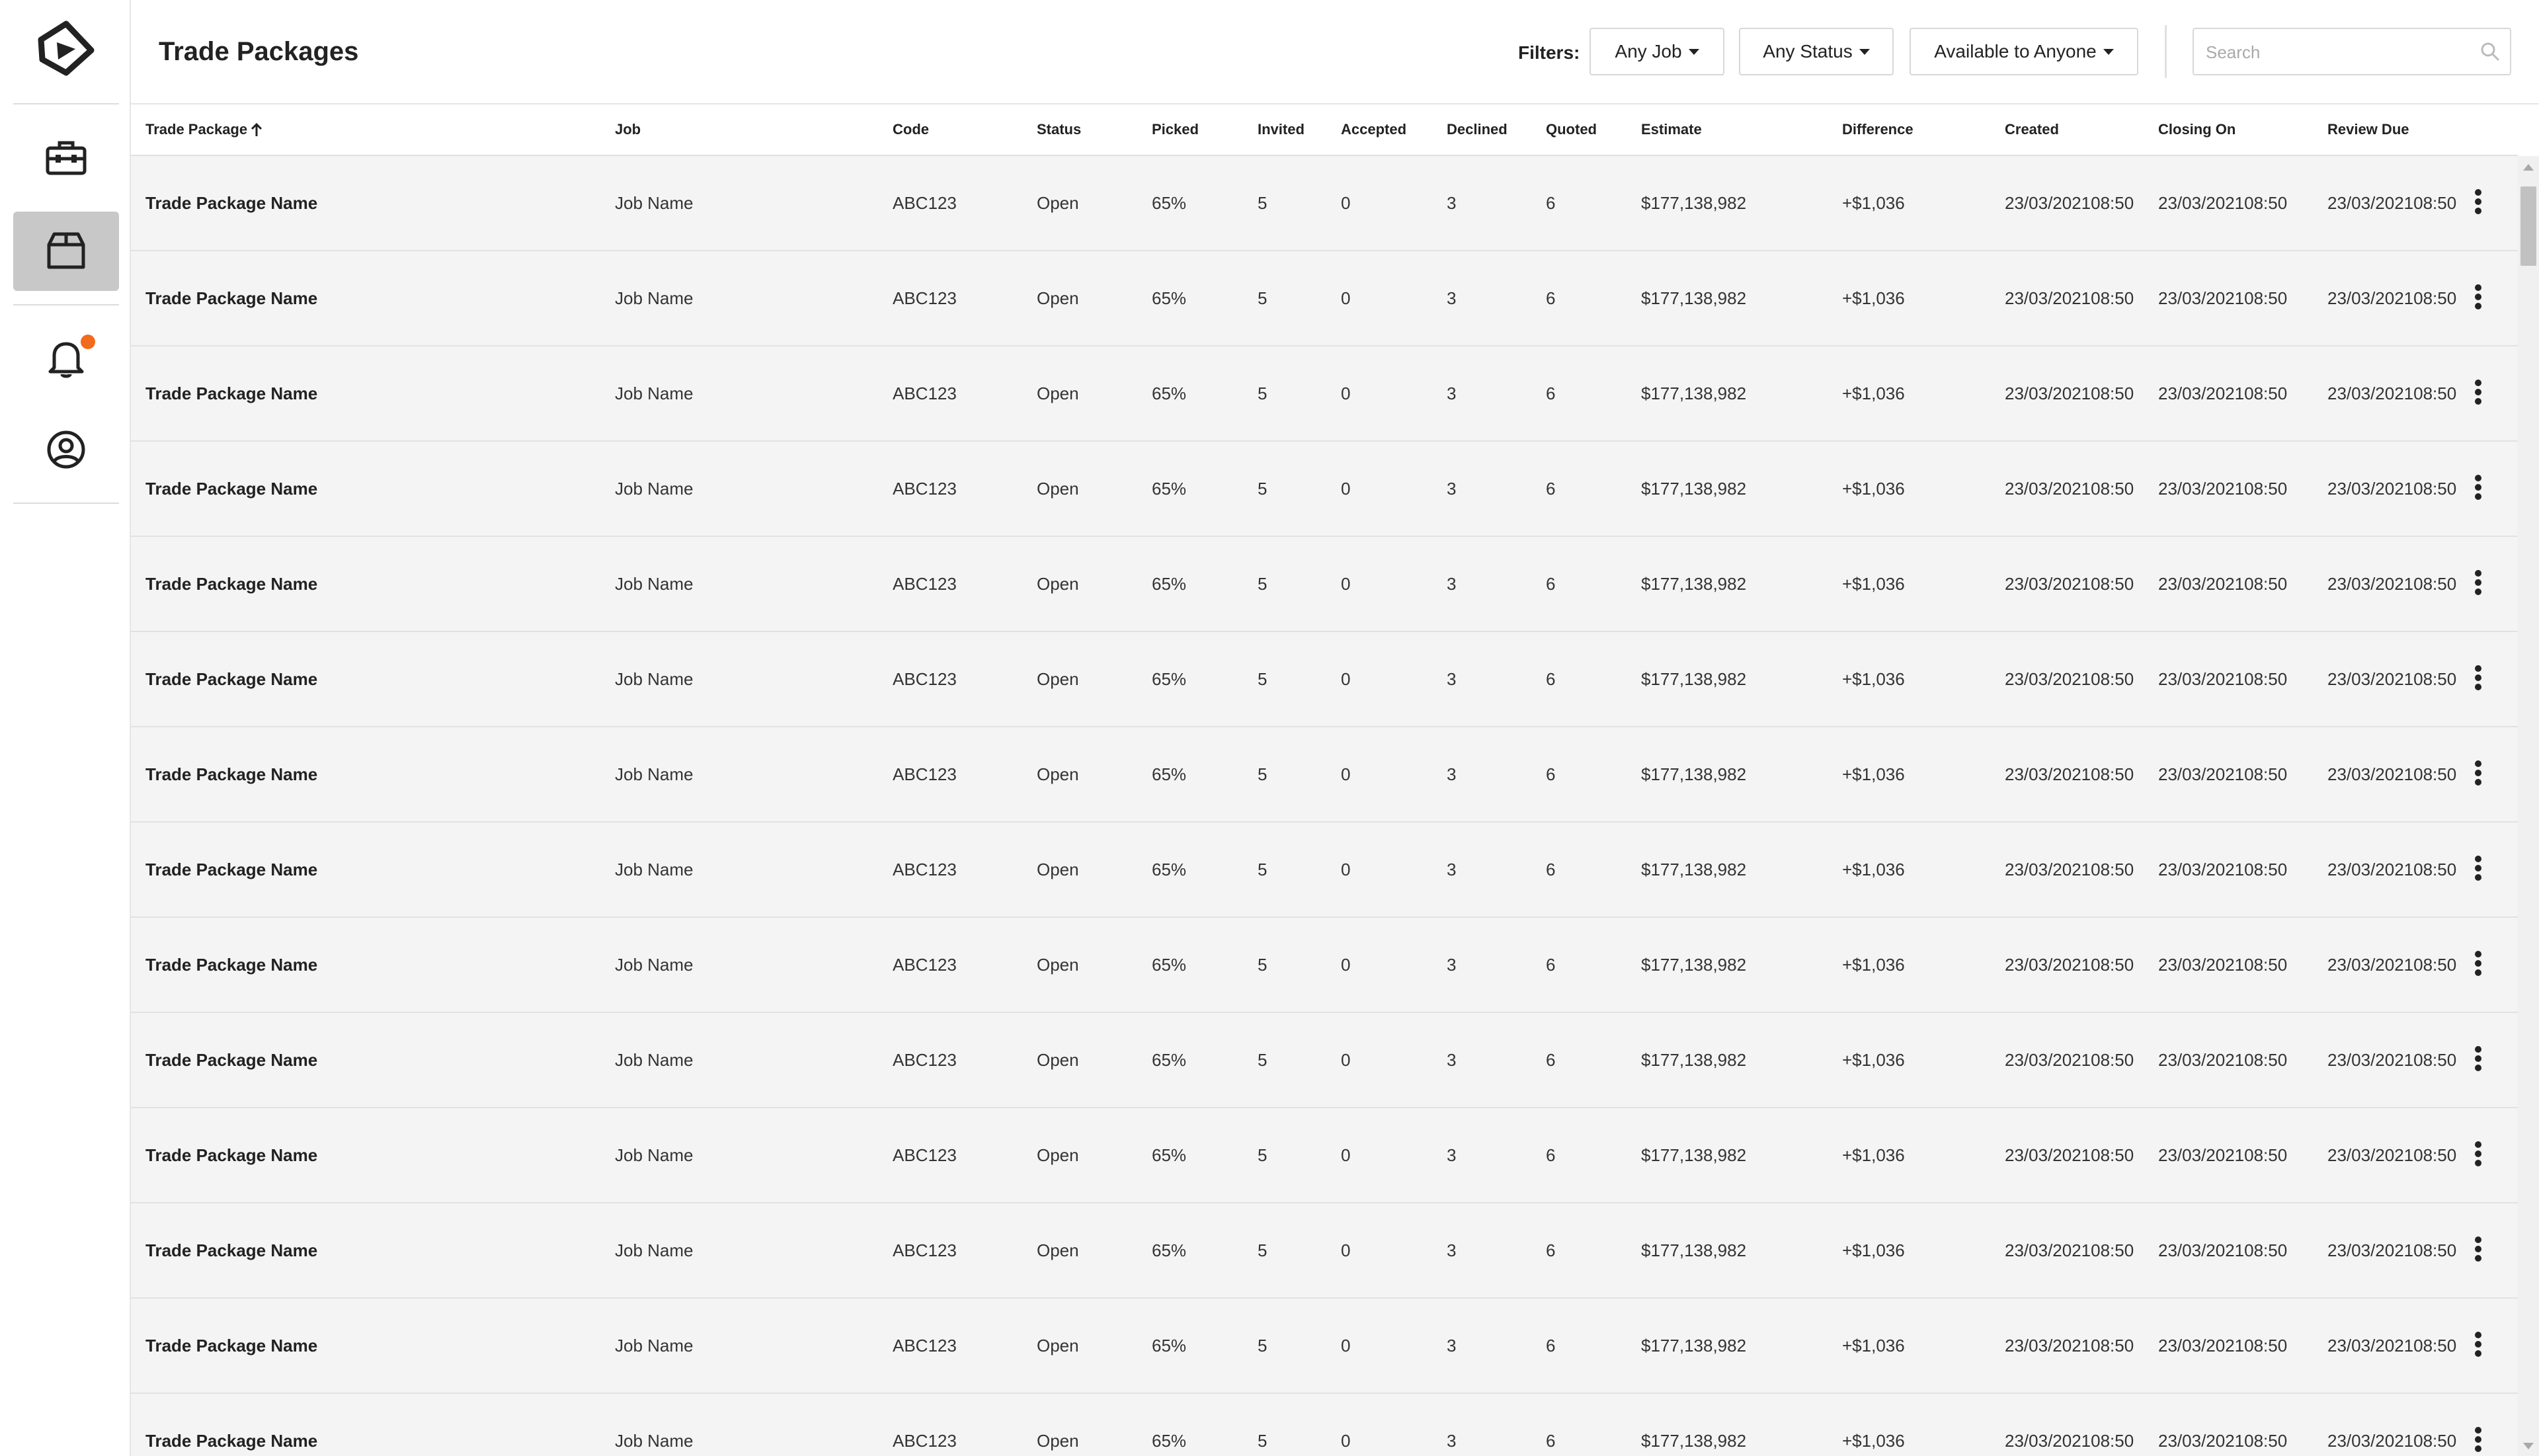 The image size is (2539, 1456). I want to click on availability-filter-dropdown: Available to Anyone, so click(2024, 51).